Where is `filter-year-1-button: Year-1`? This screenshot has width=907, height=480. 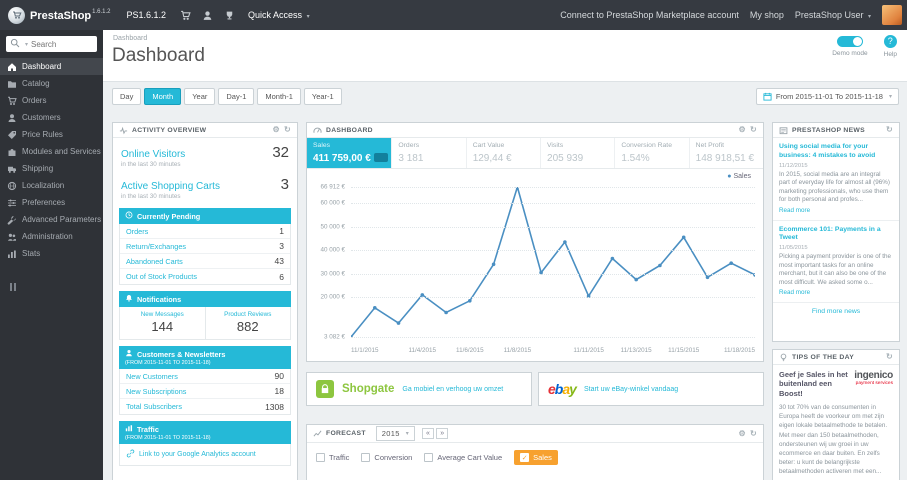
filter-year-1-button: Year-1 is located at coordinates (322, 96).